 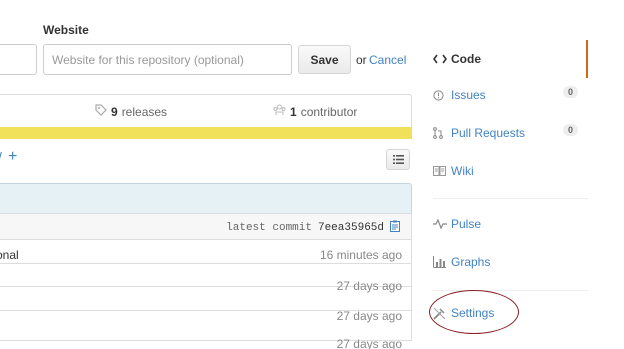 I want to click on sidebar-item-label: Issues, so click(x=468, y=95).